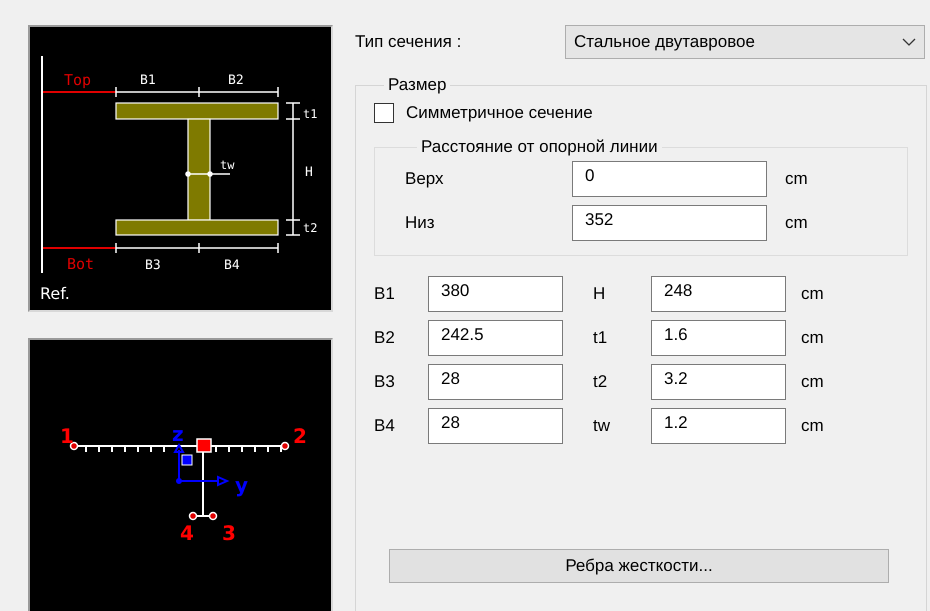 This screenshot has width=930, height=611. What do you see at coordinates (207, 174) in the screenshot?
I see `web-dimension-line` at bounding box center [207, 174].